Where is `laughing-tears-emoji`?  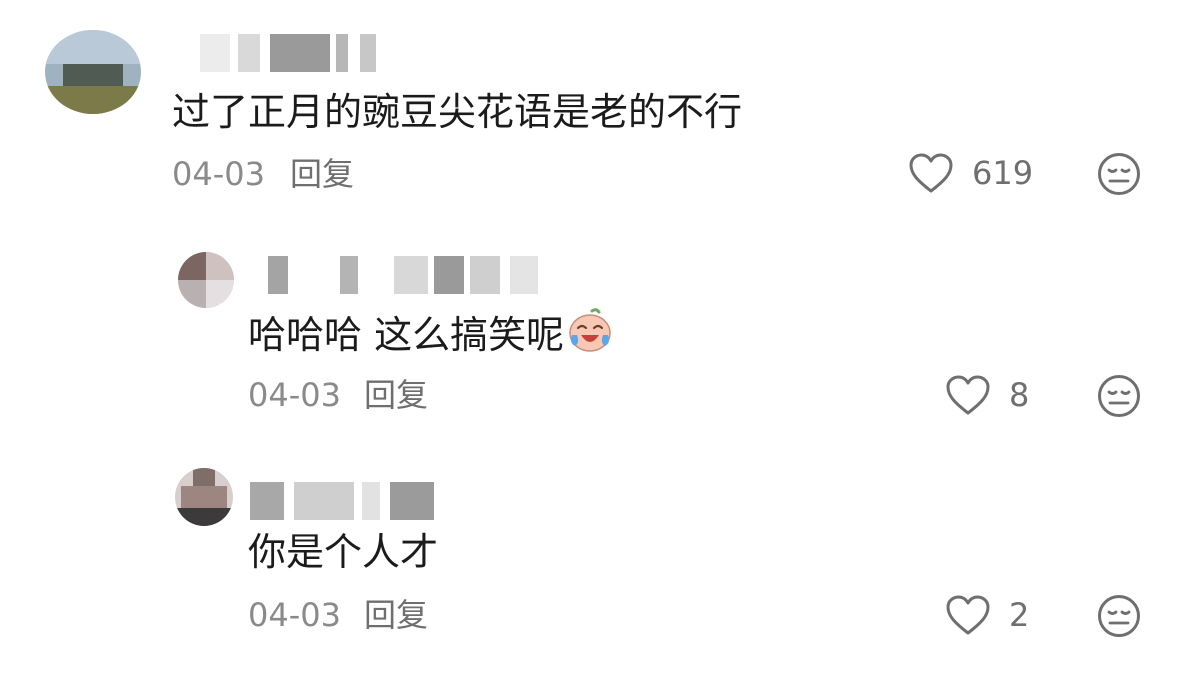
laughing-tears-emoji is located at coordinates (590, 334).